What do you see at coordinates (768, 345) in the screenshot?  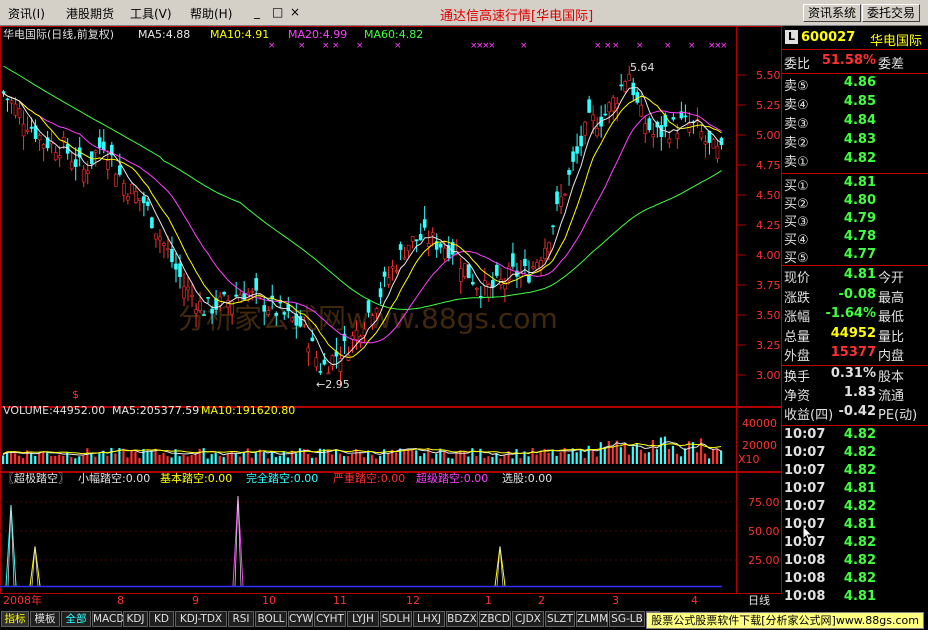 I see `price-tick: 3.25` at bounding box center [768, 345].